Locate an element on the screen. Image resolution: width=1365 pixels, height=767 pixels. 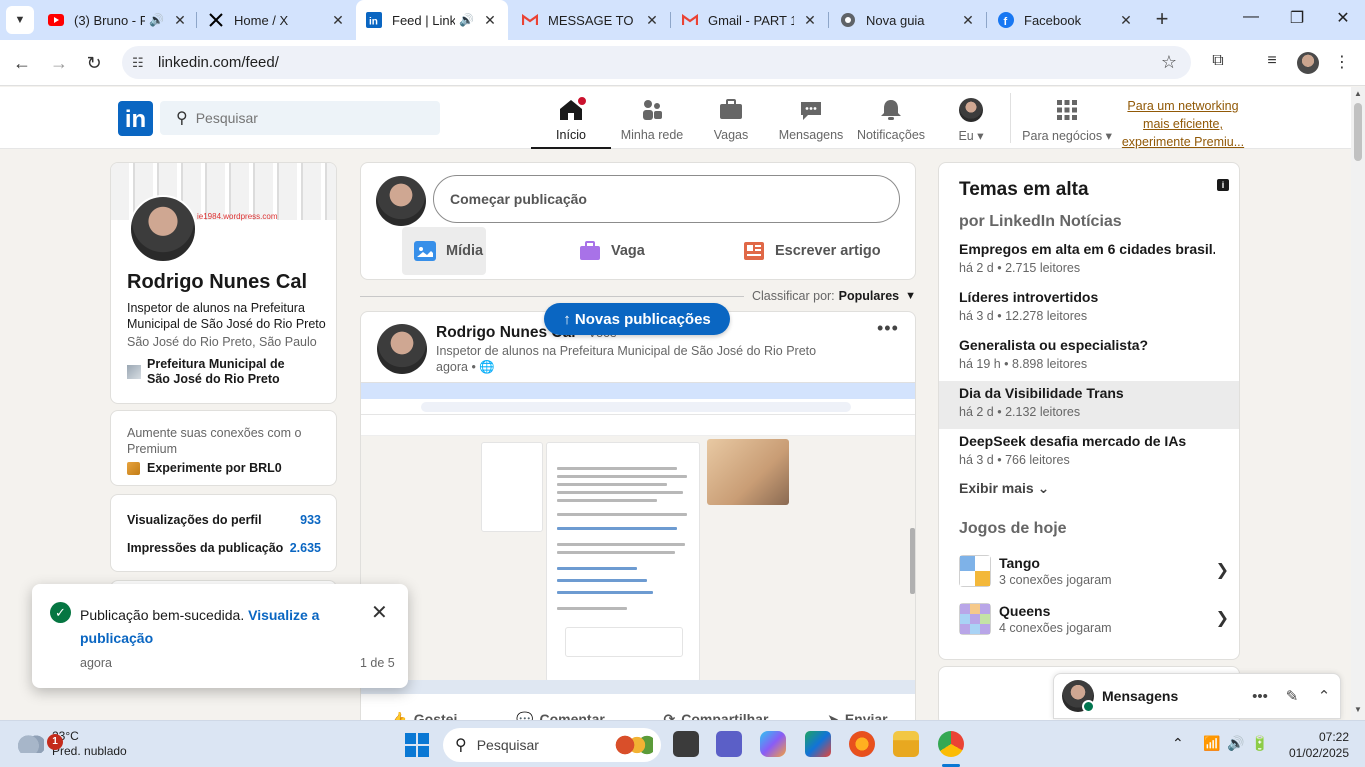
linkedin-logo: in is located at coordinates (135, 118).